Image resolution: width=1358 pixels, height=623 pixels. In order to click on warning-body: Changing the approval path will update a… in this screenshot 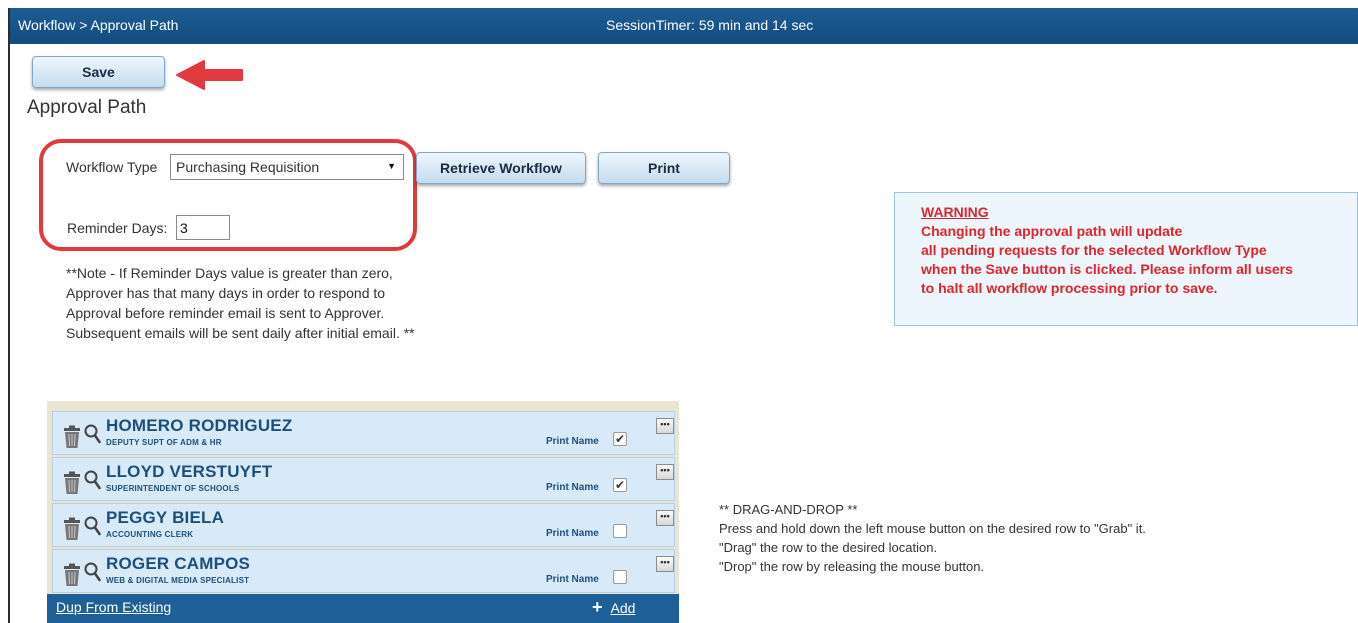, I will do `click(1107, 260)`.